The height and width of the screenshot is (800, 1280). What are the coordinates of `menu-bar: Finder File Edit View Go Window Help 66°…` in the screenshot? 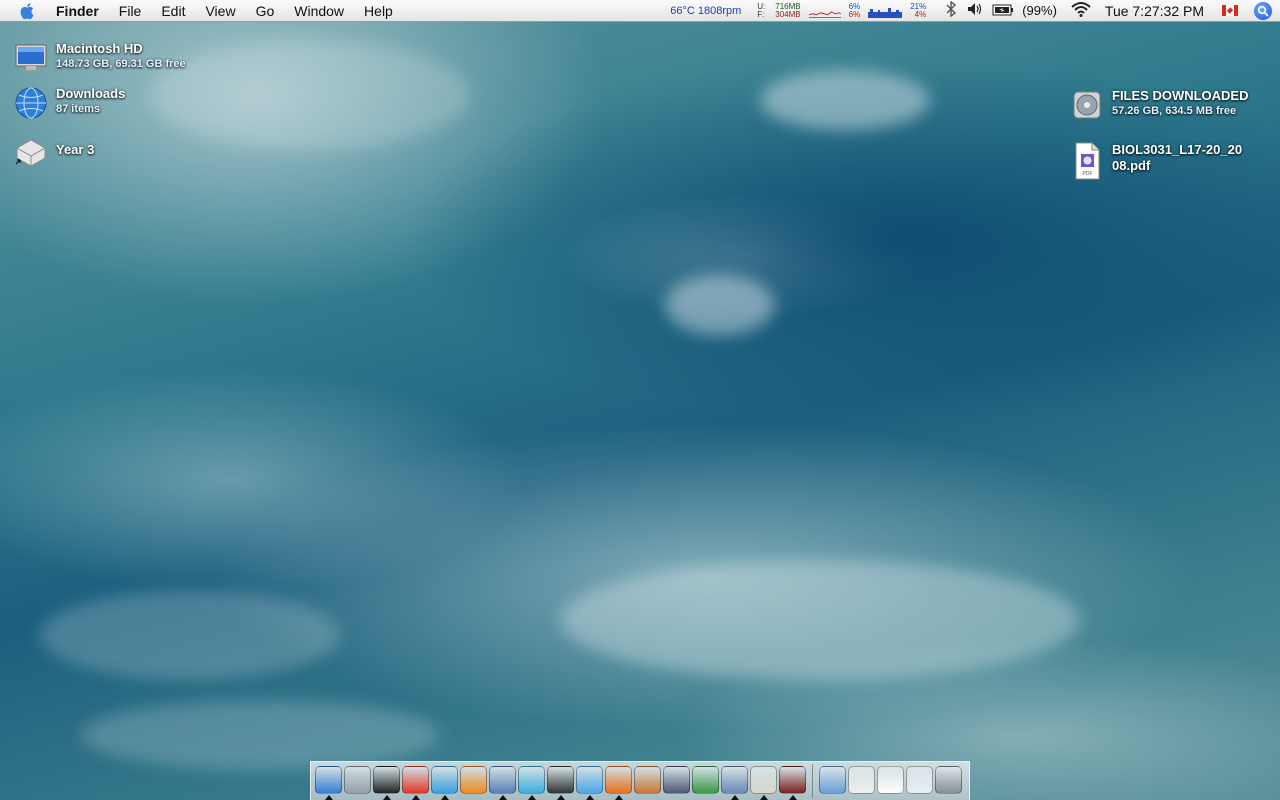 It's located at (640, 11).